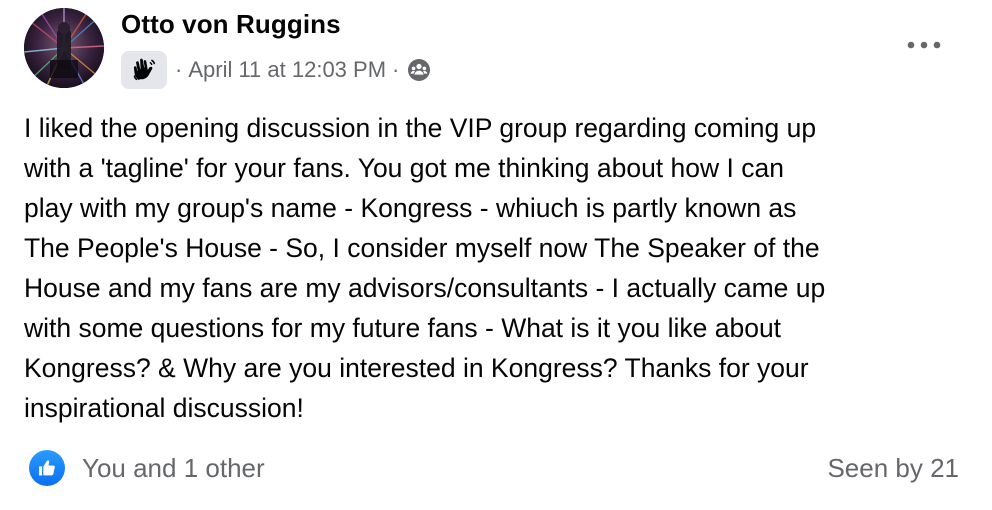  Describe the element at coordinates (231, 24) in the screenshot. I see `author-name: Otto von Ruggins` at that location.